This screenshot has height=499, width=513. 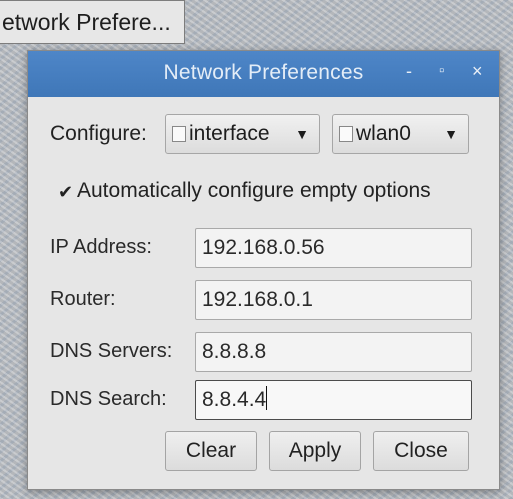 I want to click on dns-servers-field: 8.8.8.8, so click(x=333, y=352).